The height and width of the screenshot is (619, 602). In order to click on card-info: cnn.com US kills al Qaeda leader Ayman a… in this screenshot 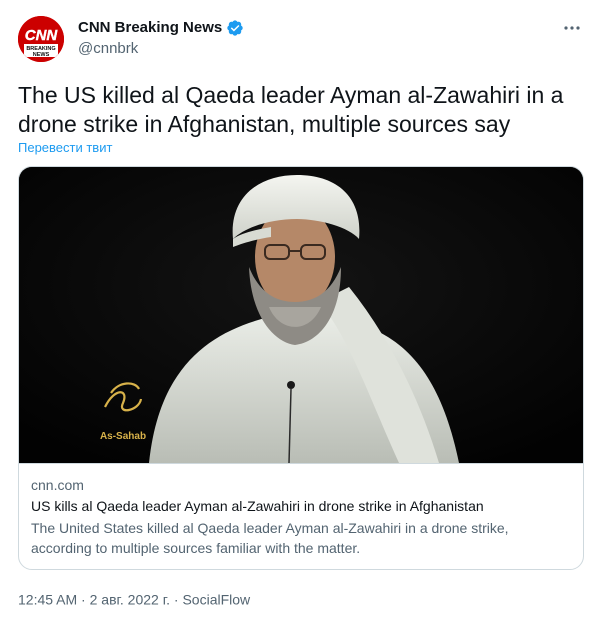, I will do `click(301, 511)`.